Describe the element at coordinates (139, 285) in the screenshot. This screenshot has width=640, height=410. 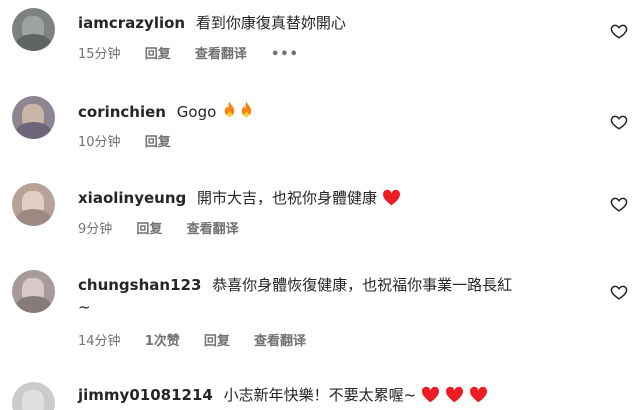
I see `username: chungshan123` at that location.